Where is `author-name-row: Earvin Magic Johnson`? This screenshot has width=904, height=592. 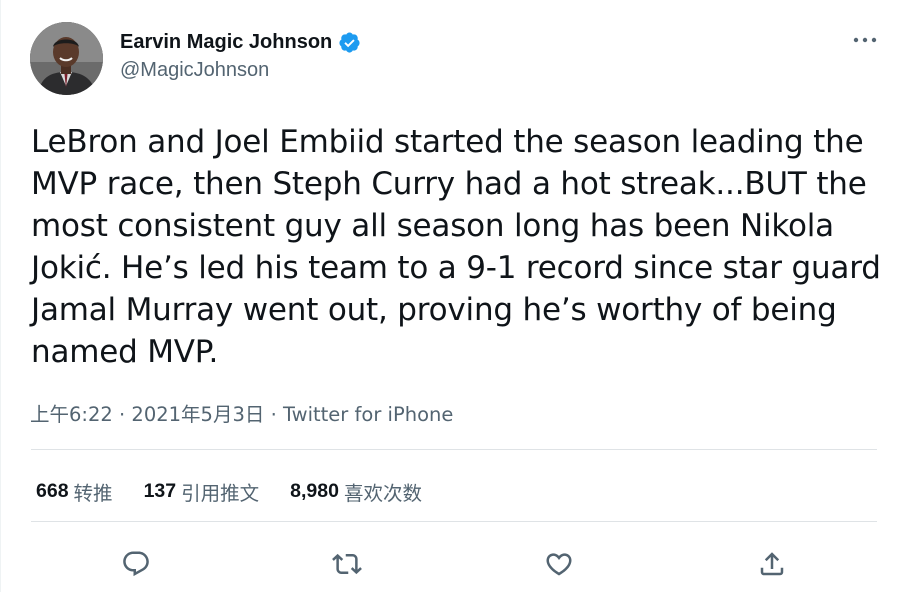 author-name-row: Earvin Magic Johnson is located at coordinates (240, 42).